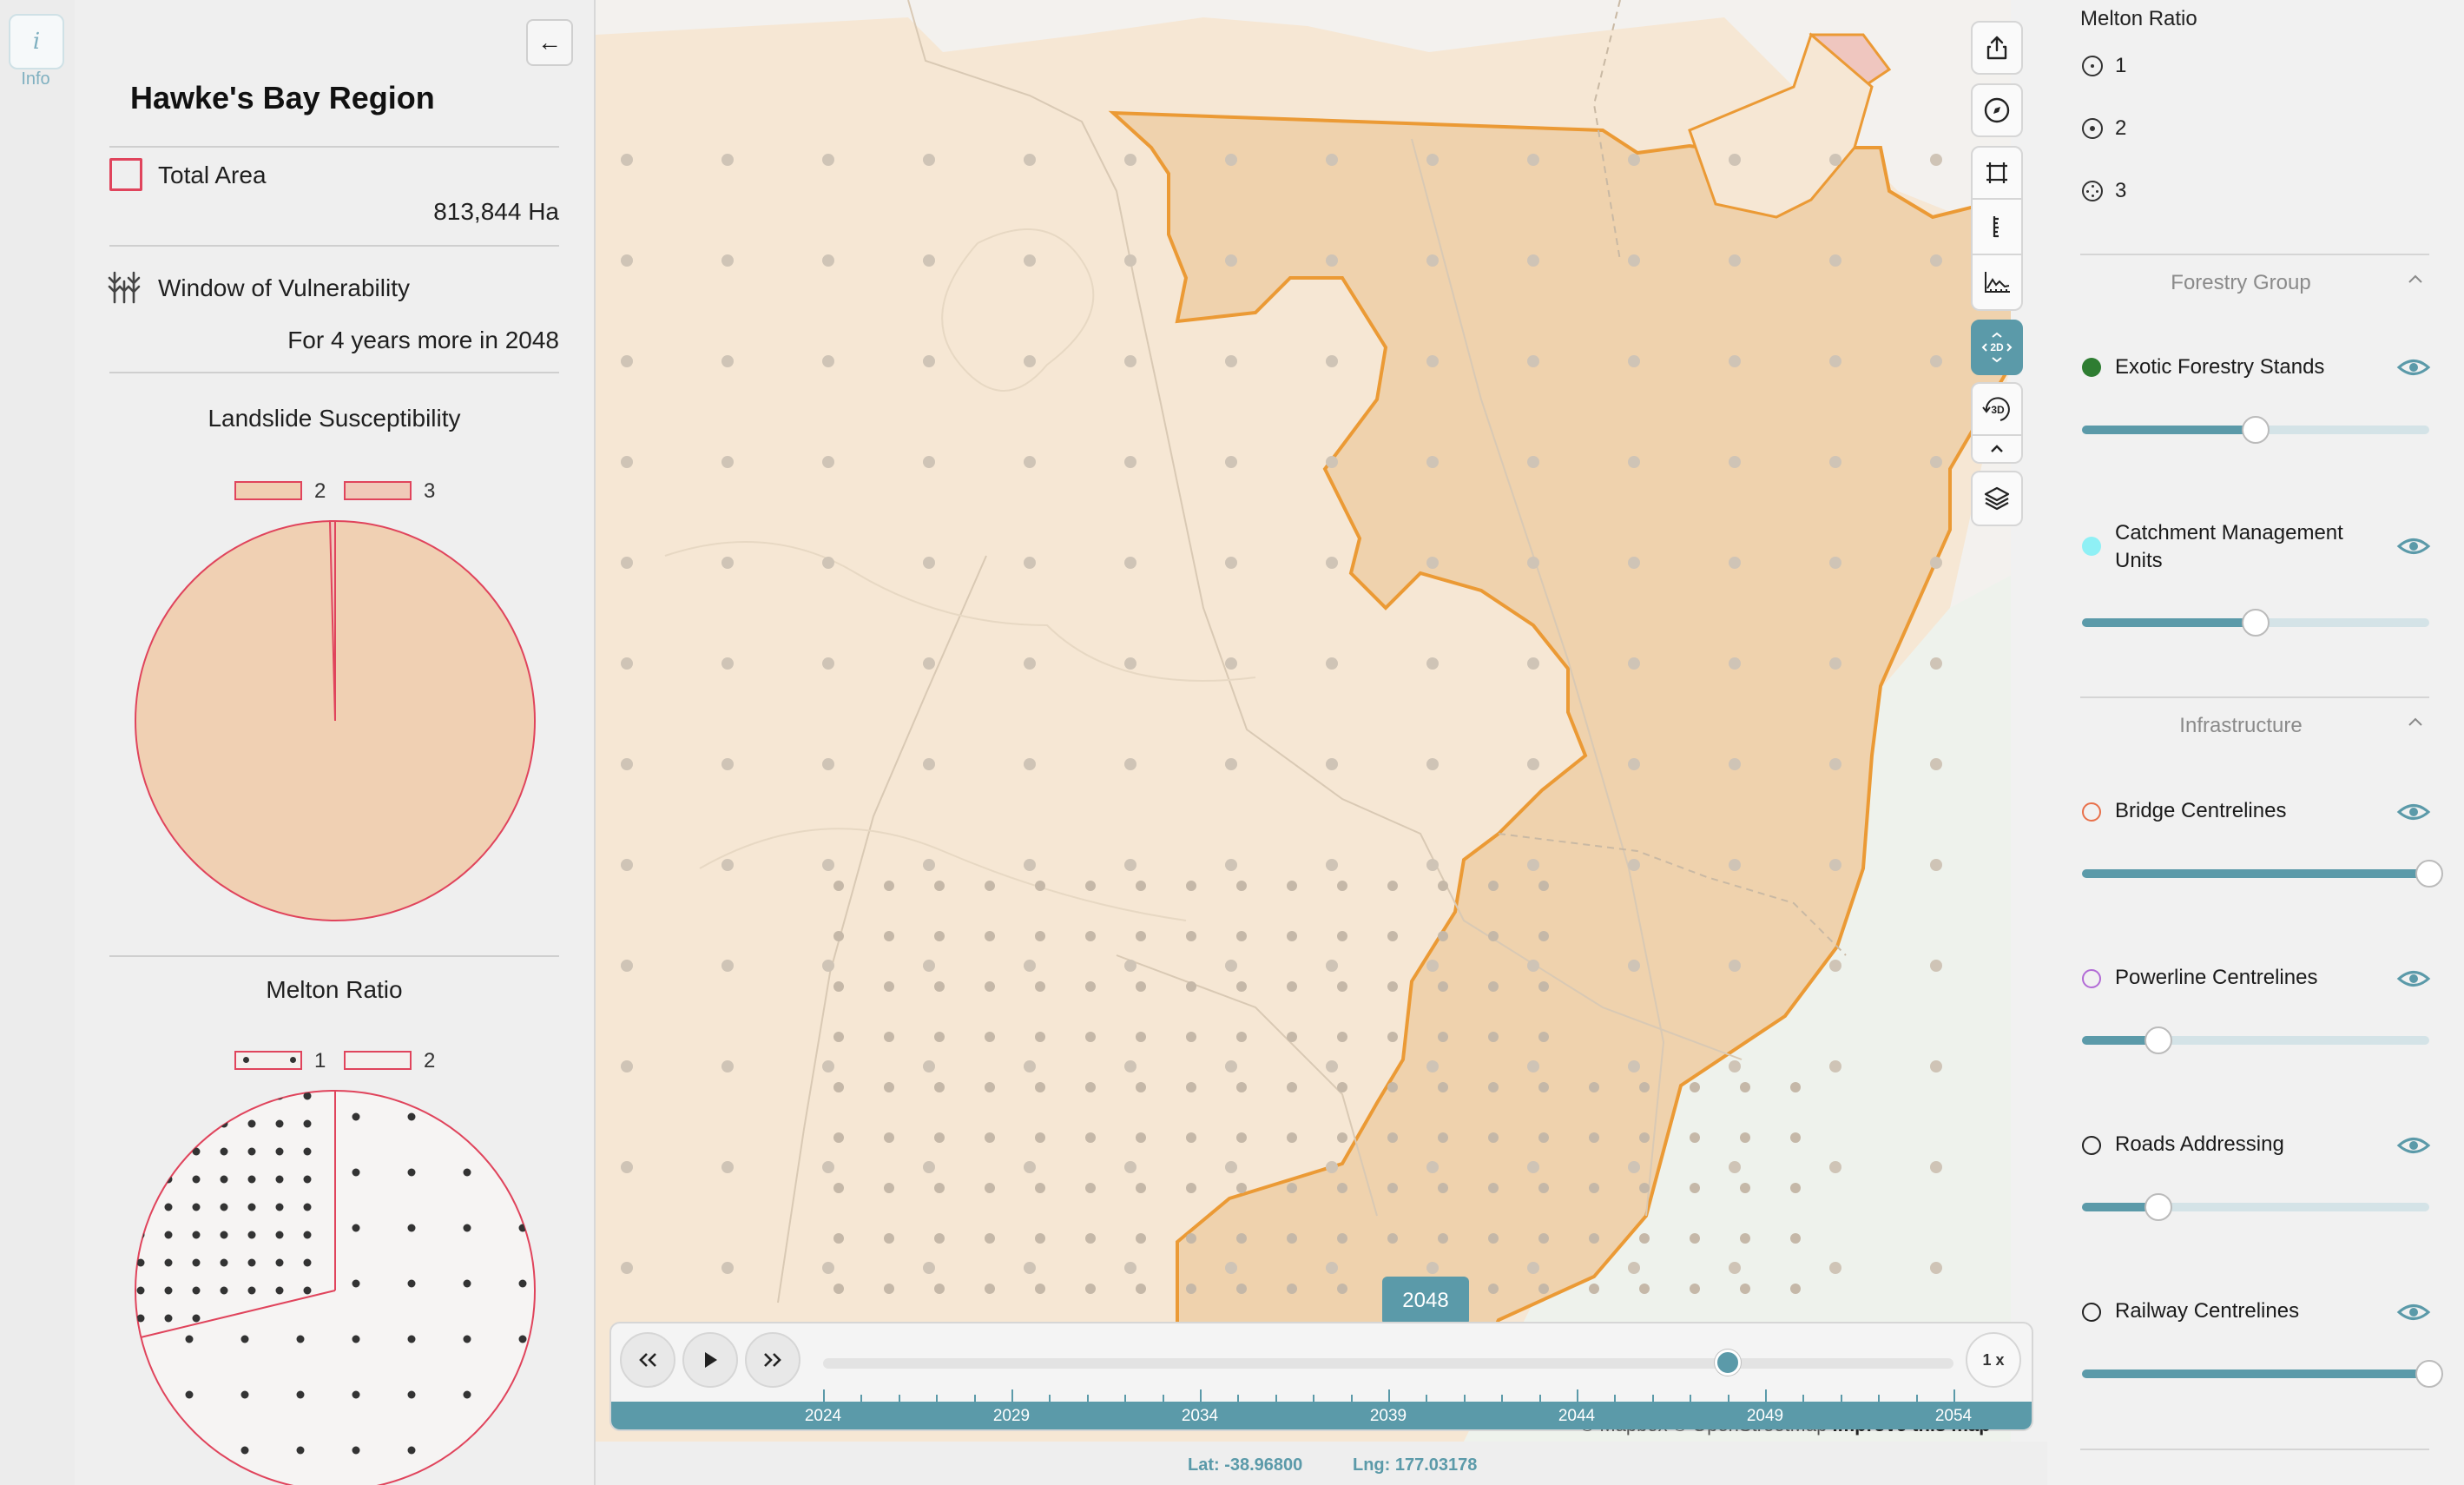 Image resolution: width=2464 pixels, height=1485 pixels. Describe the element at coordinates (2092, 128) in the screenshot. I see `melton-option-2-radio` at that location.